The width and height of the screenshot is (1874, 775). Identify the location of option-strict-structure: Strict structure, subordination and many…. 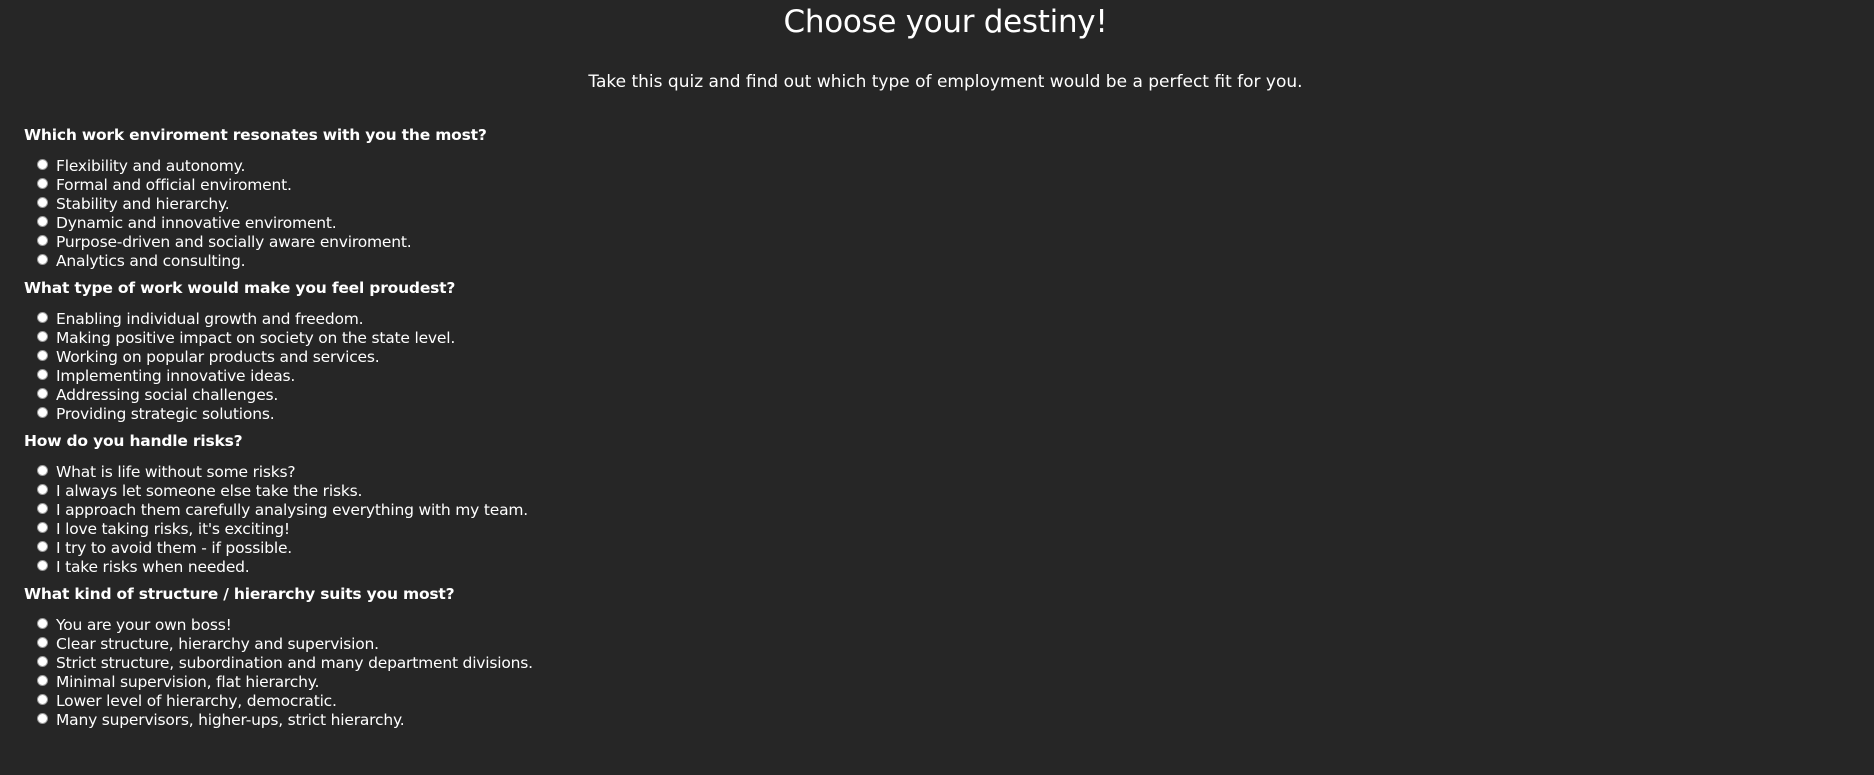
(285, 662).